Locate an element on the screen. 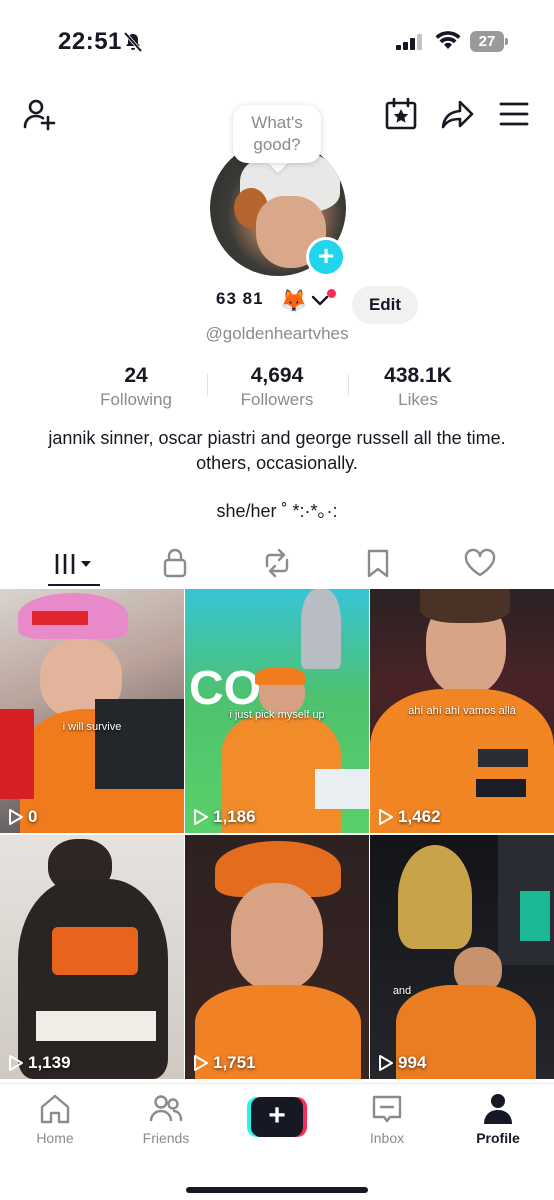 The image size is (554, 1200). video-views-count: 0 is located at coordinates (33, 816).